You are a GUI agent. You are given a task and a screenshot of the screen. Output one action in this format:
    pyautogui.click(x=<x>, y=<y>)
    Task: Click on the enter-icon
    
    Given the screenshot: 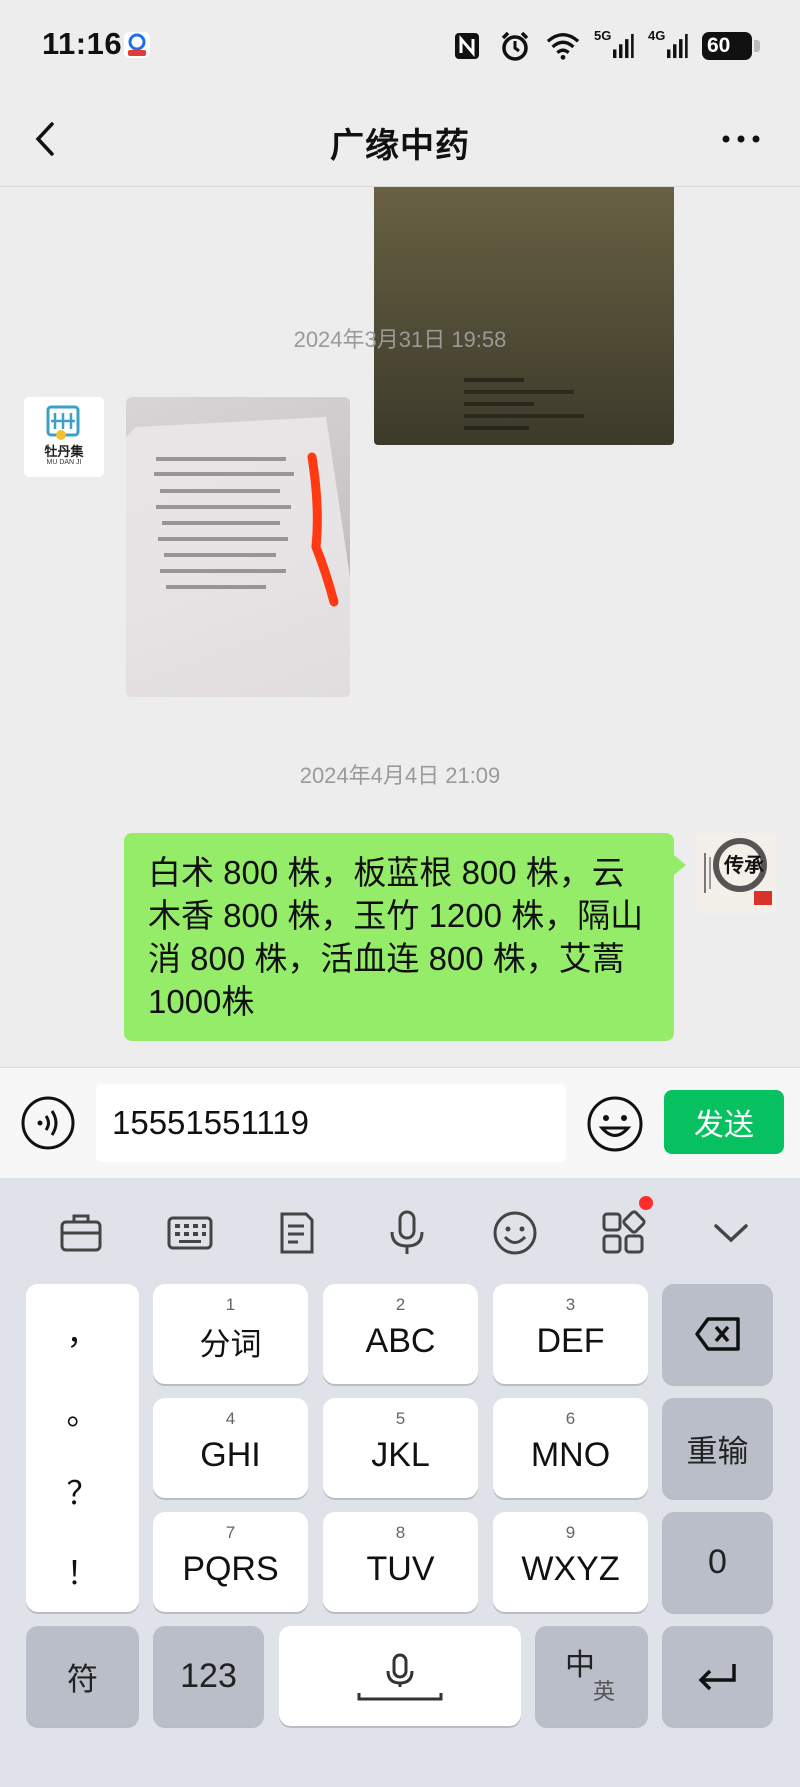 What is the action you would take?
    pyautogui.click(x=717, y=1677)
    